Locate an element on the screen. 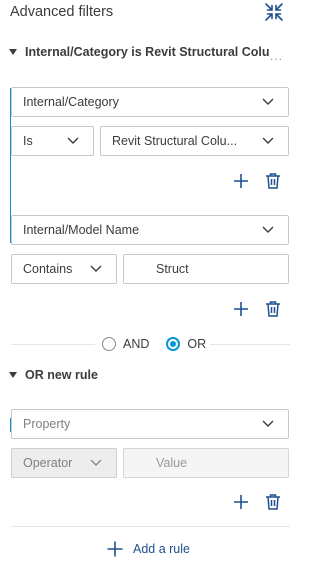  group-2-label: OR new rule is located at coordinates (61, 375).